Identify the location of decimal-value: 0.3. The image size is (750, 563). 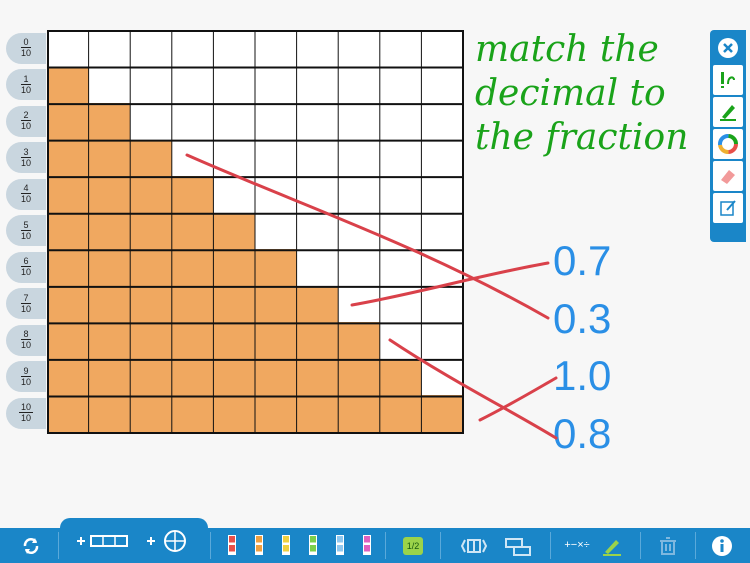
(582, 318).